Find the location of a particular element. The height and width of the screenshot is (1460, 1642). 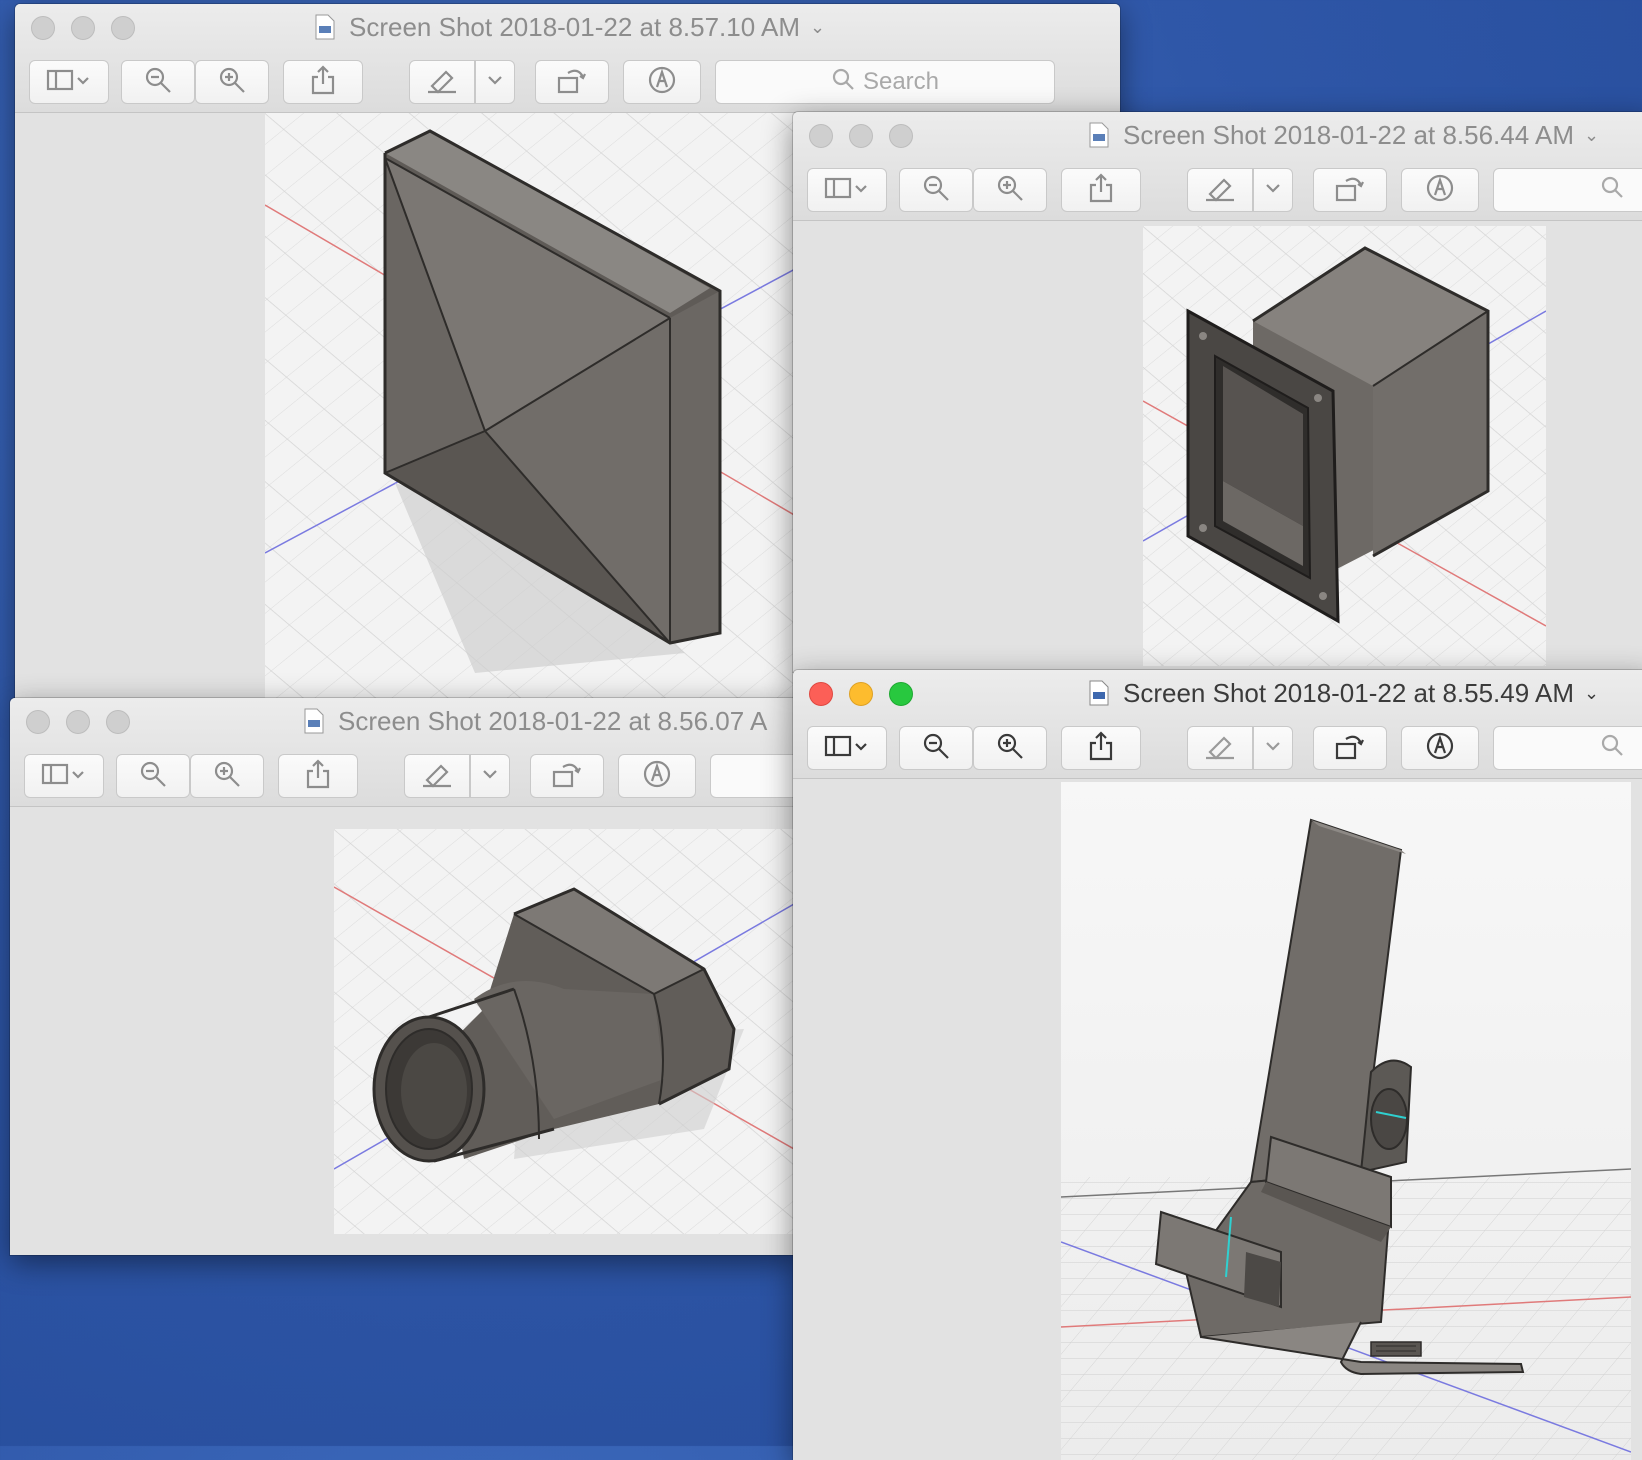

cad-render-square-funnel is located at coordinates (545, 408).